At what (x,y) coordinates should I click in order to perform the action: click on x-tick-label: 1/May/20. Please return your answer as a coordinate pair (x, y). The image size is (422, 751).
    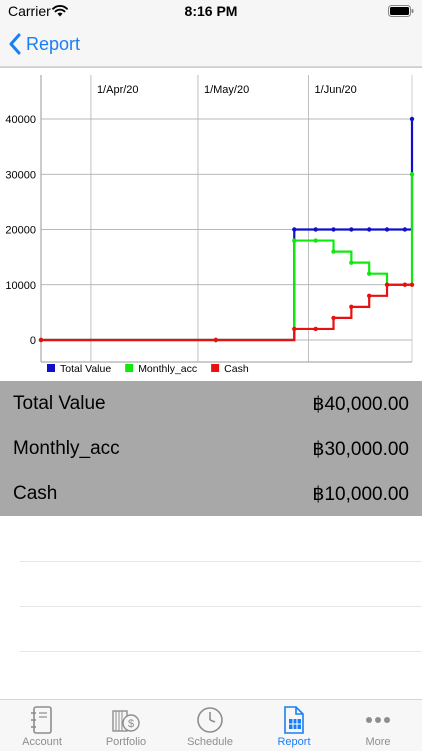
    Looking at the image, I should click on (226, 90).